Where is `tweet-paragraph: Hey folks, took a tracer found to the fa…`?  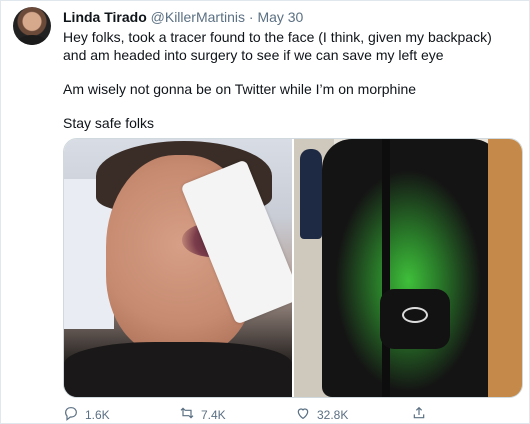
tweet-paragraph: Hey folks, took a tracer found to the fa… is located at coordinates (277, 46).